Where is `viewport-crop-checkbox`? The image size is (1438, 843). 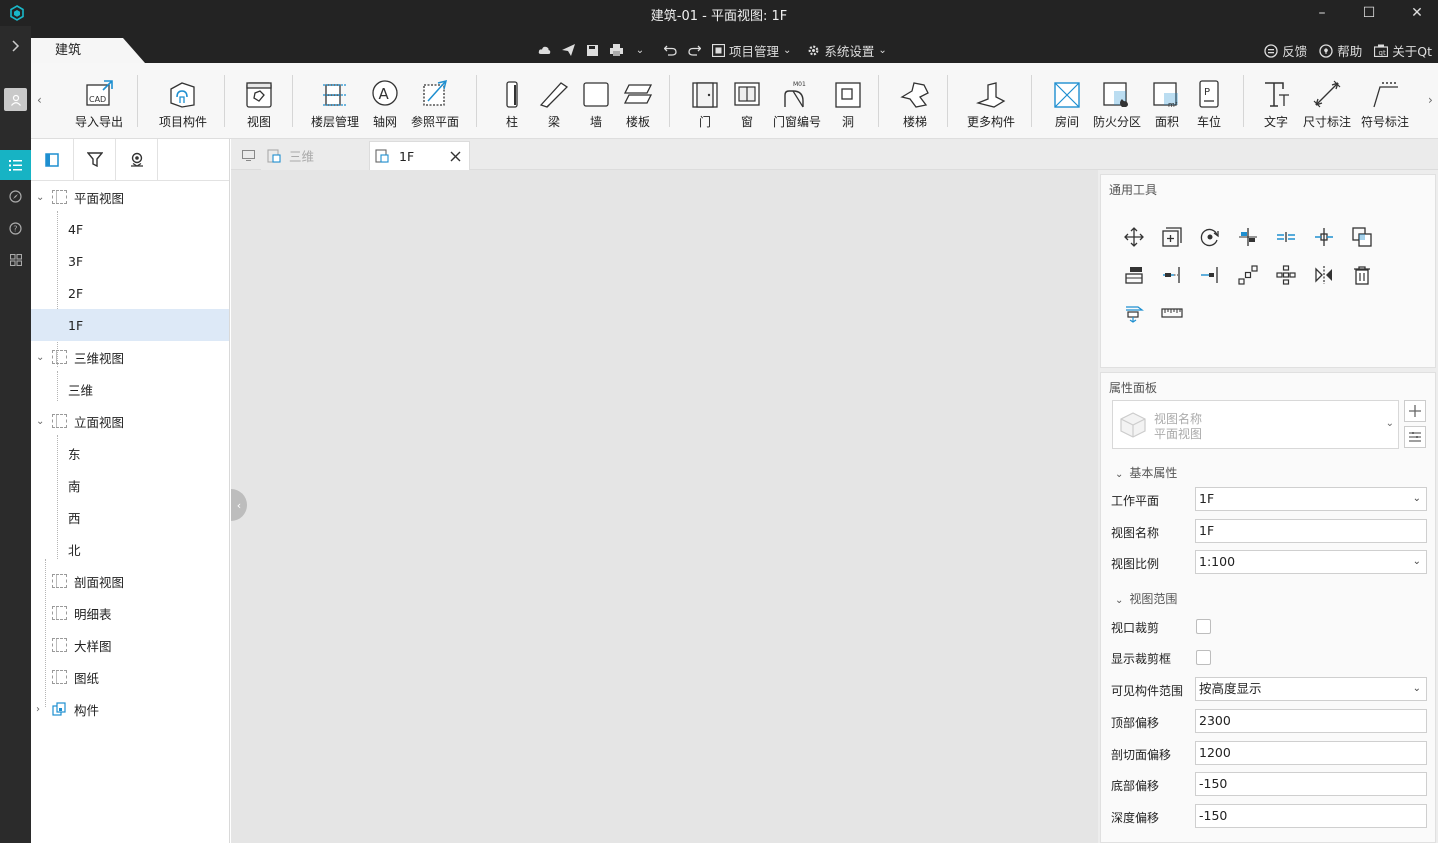 viewport-crop-checkbox is located at coordinates (1203, 626).